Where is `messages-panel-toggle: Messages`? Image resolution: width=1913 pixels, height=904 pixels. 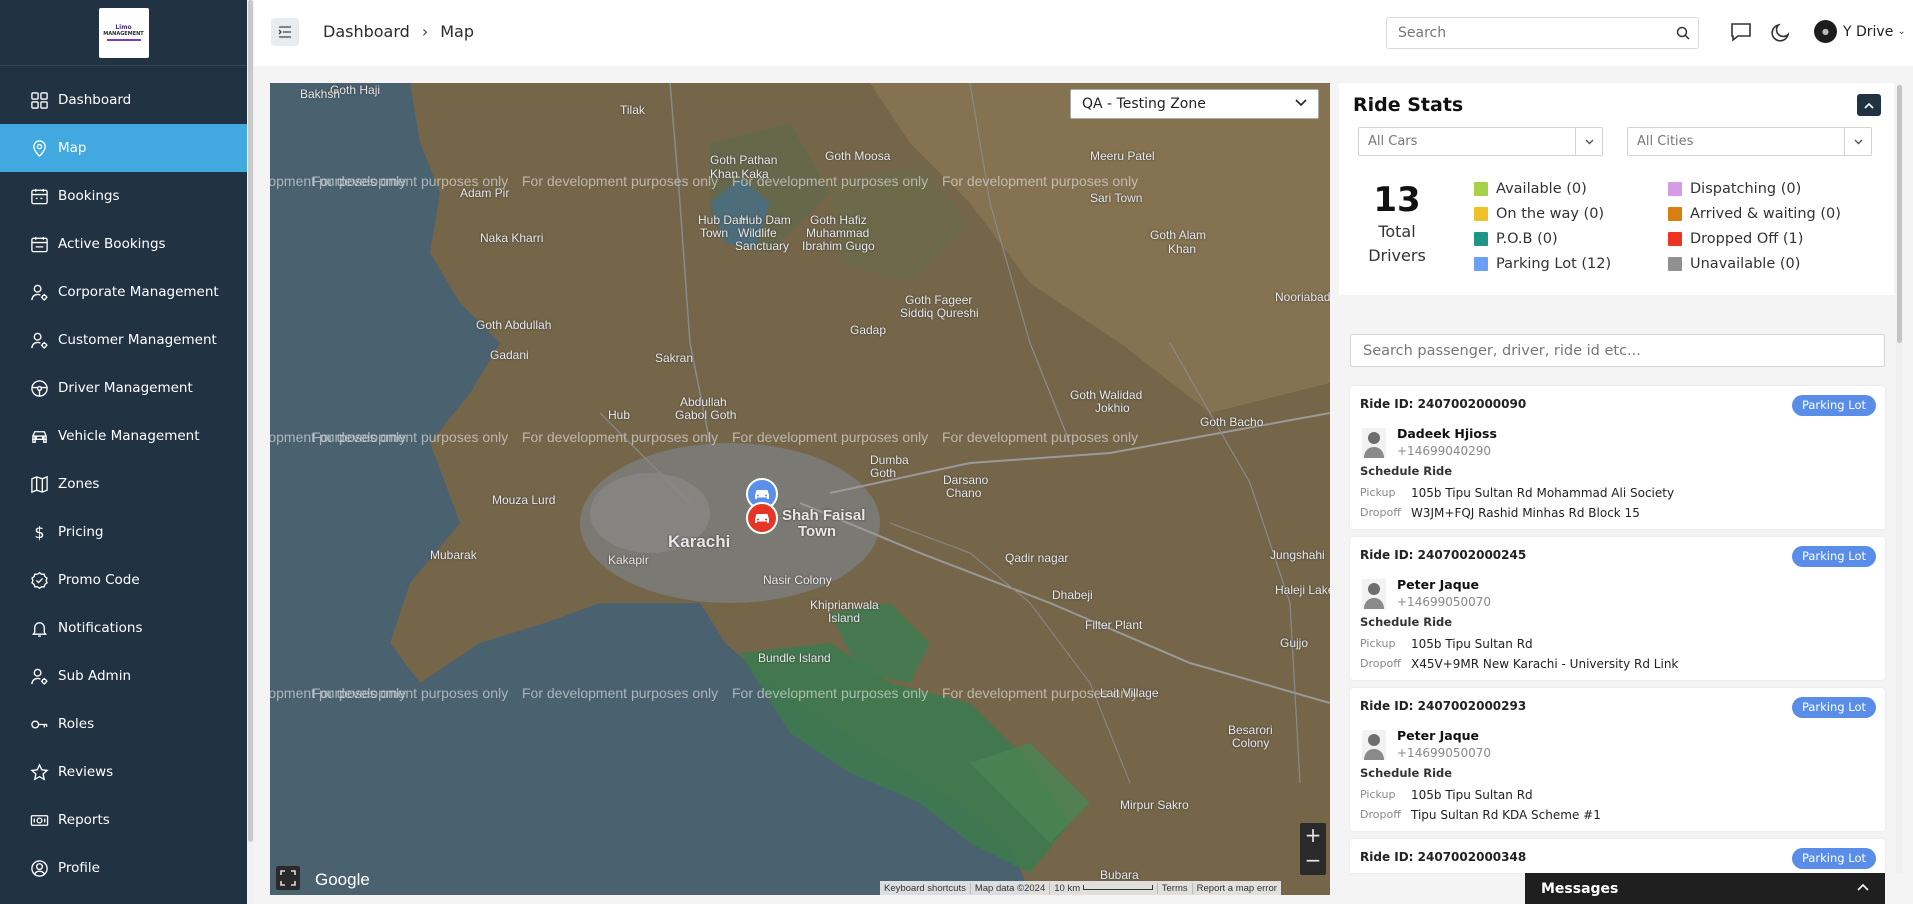 messages-panel-toggle: Messages is located at coordinates (1705, 888).